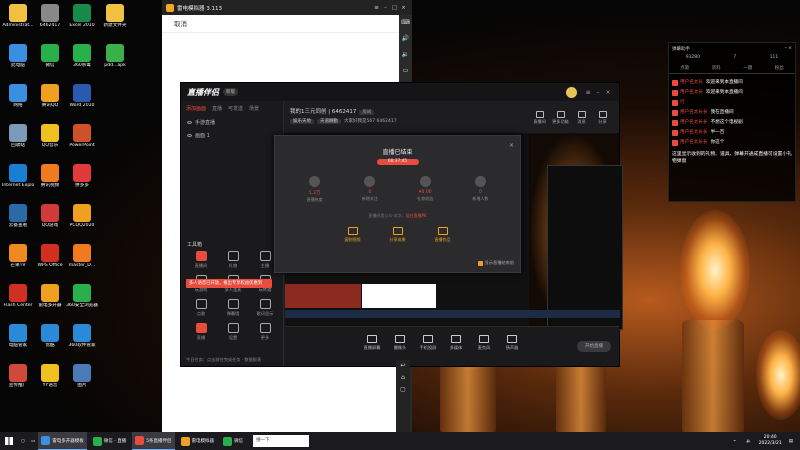 The width and height of the screenshot is (800, 450). Describe the element at coordinates (443, 235) in the screenshot. I see `live-works-button: 直播作品` at that location.